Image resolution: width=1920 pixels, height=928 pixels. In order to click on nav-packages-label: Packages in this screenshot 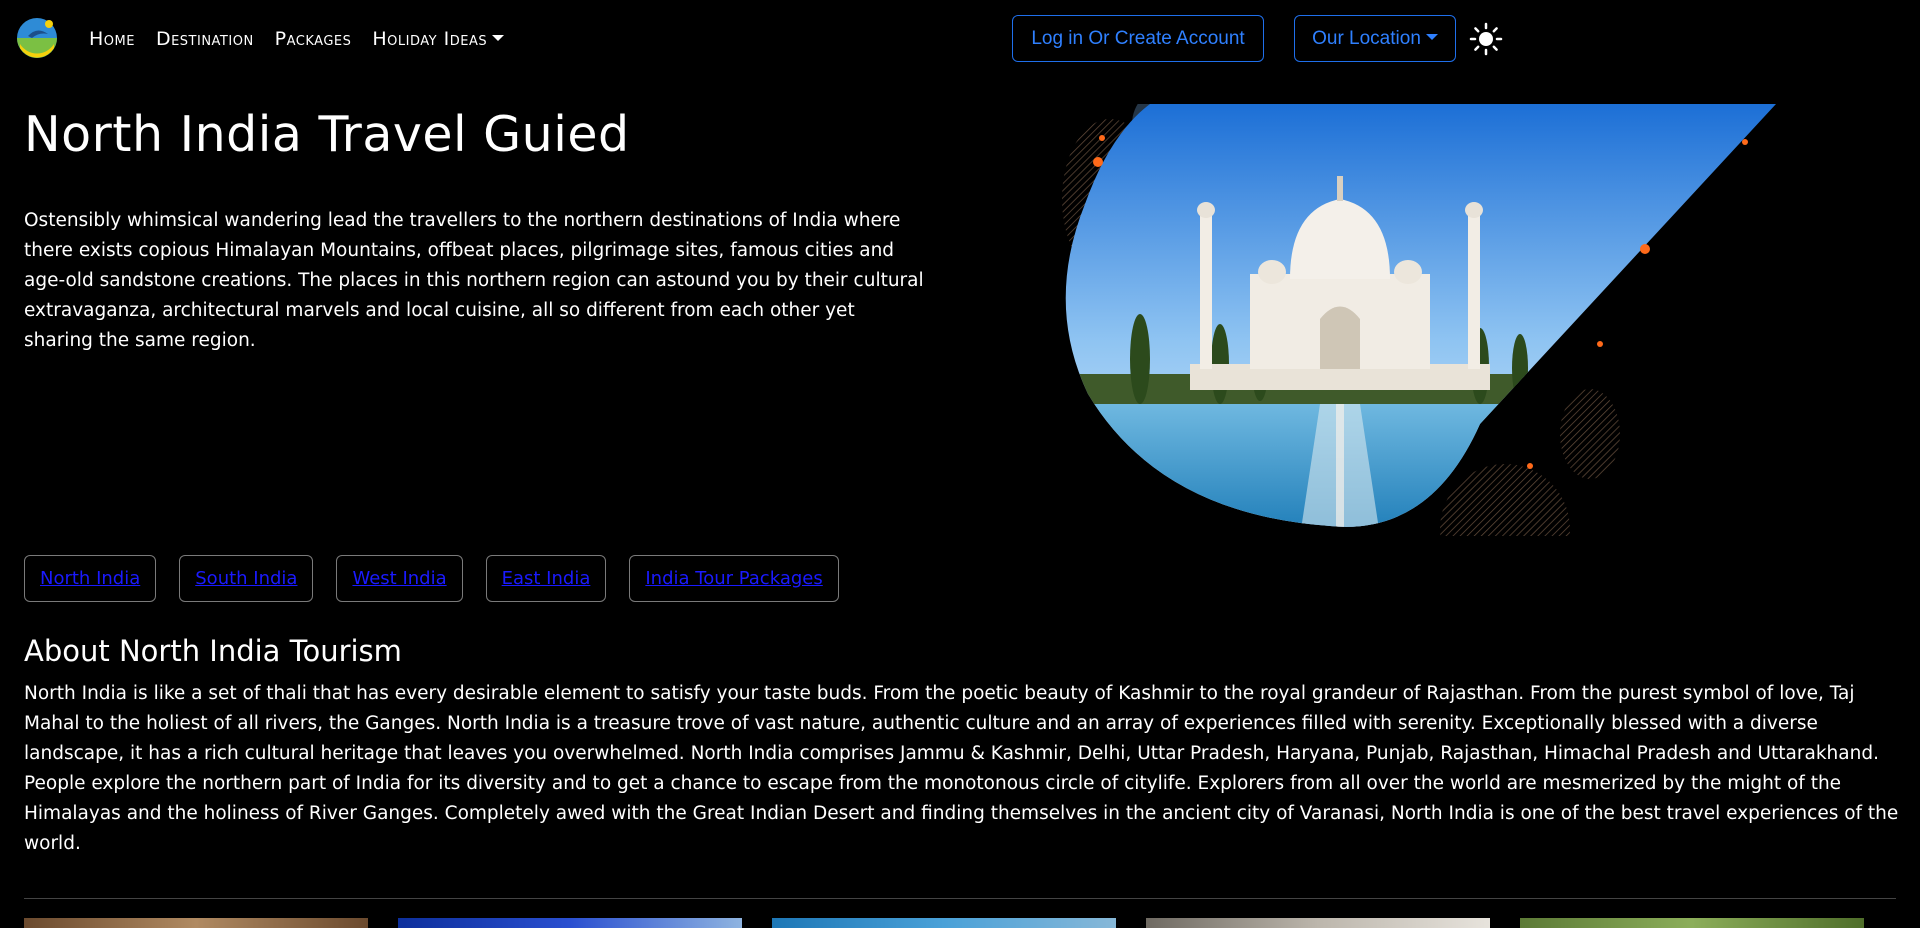, I will do `click(313, 39)`.